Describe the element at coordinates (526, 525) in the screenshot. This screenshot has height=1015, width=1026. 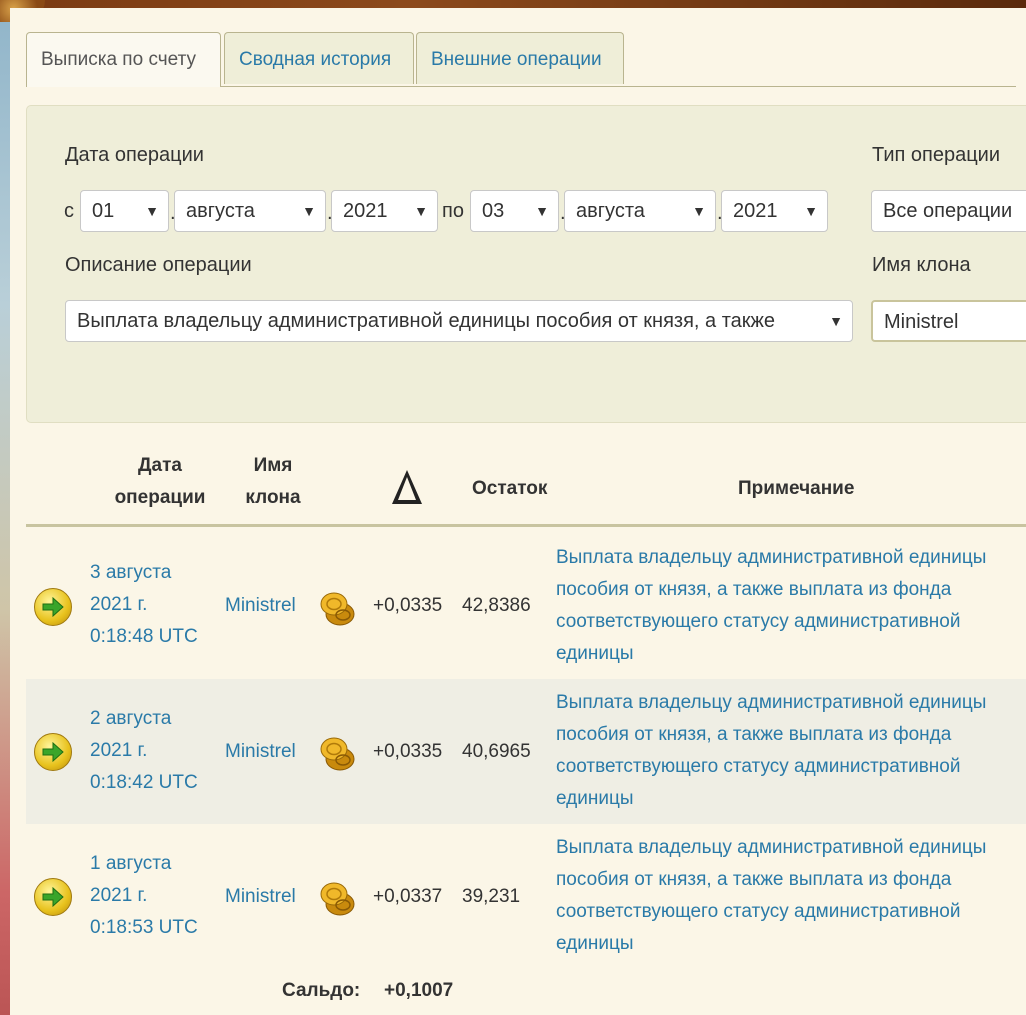
I see `header-divider` at that location.